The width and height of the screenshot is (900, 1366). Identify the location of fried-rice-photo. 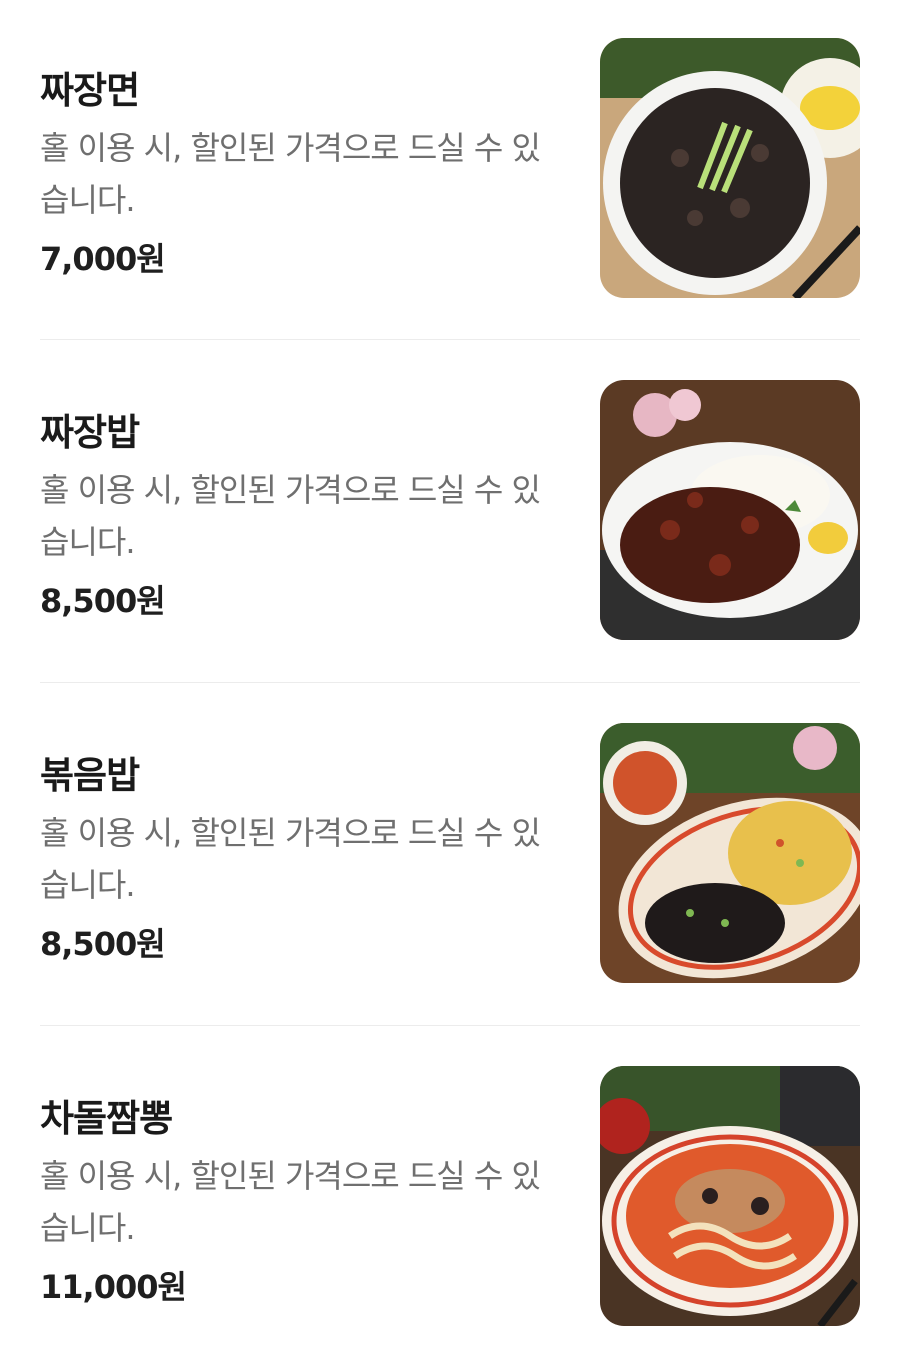
(730, 853).